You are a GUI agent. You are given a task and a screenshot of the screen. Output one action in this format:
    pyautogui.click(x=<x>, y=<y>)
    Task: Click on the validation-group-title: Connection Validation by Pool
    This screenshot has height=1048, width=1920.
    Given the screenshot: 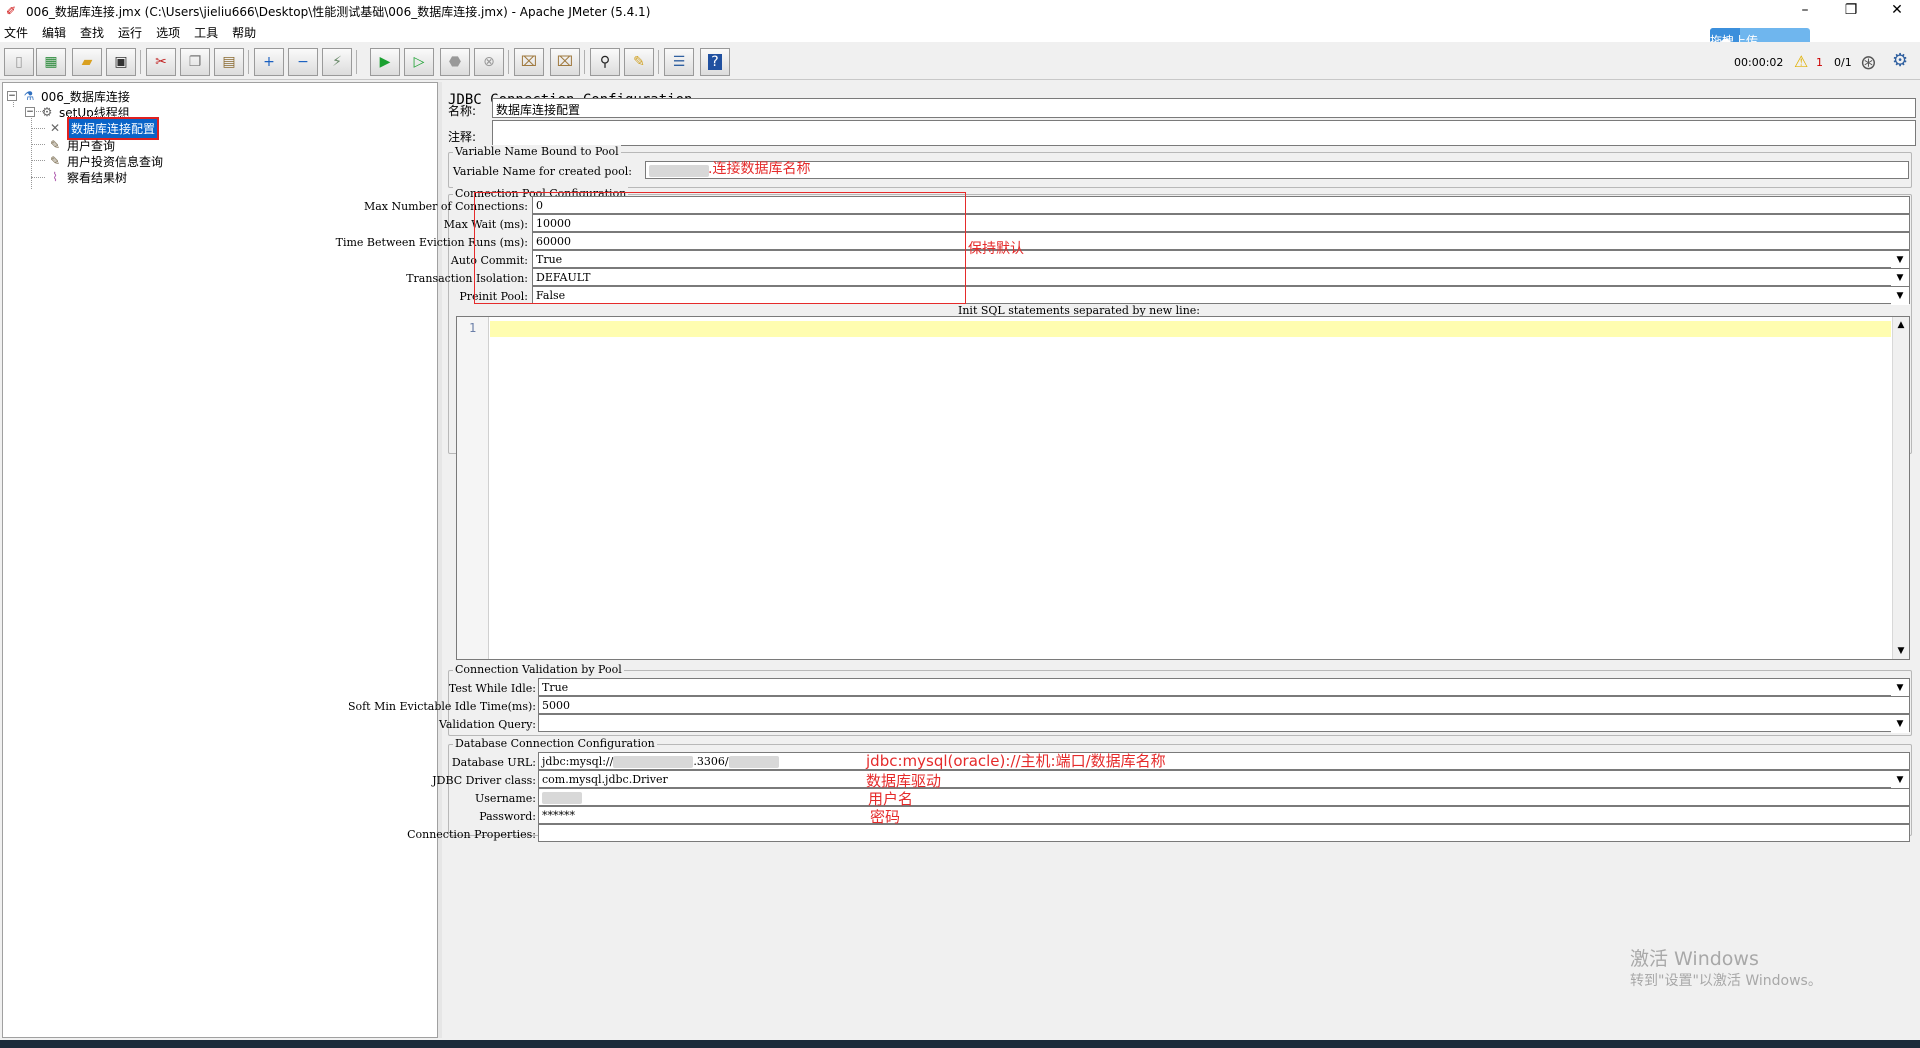 What is the action you would take?
    pyautogui.click(x=538, y=669)
    